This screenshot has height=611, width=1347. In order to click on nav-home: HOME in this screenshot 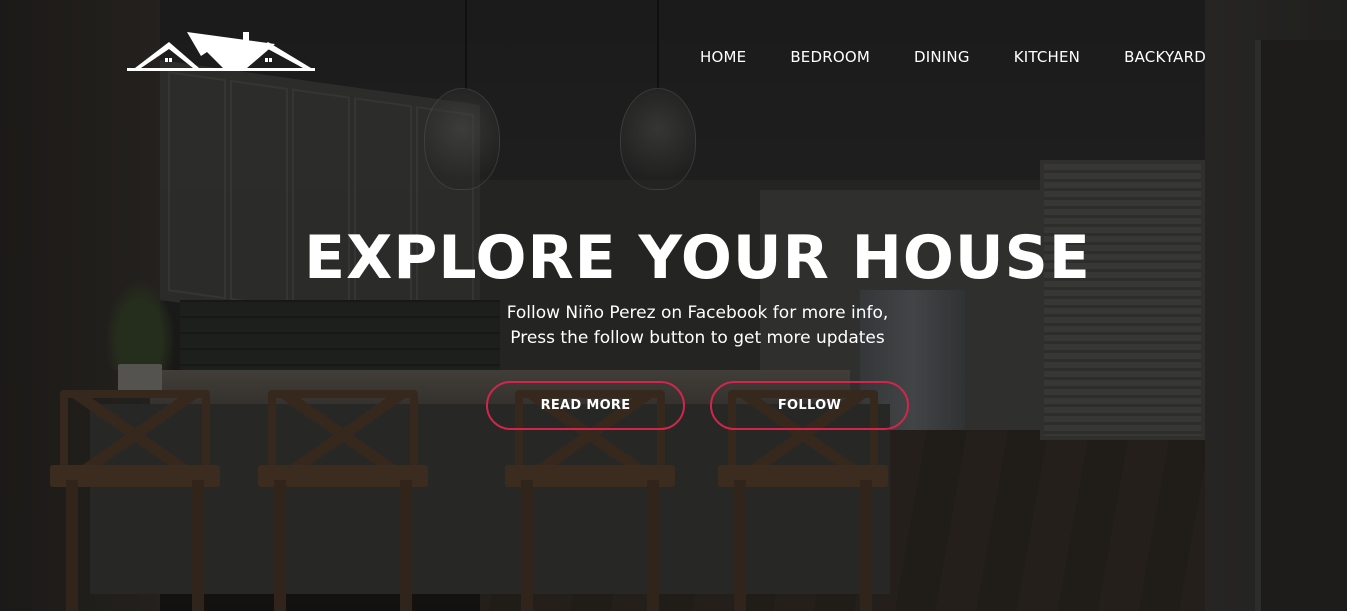, I will do `click(723, 57)`.